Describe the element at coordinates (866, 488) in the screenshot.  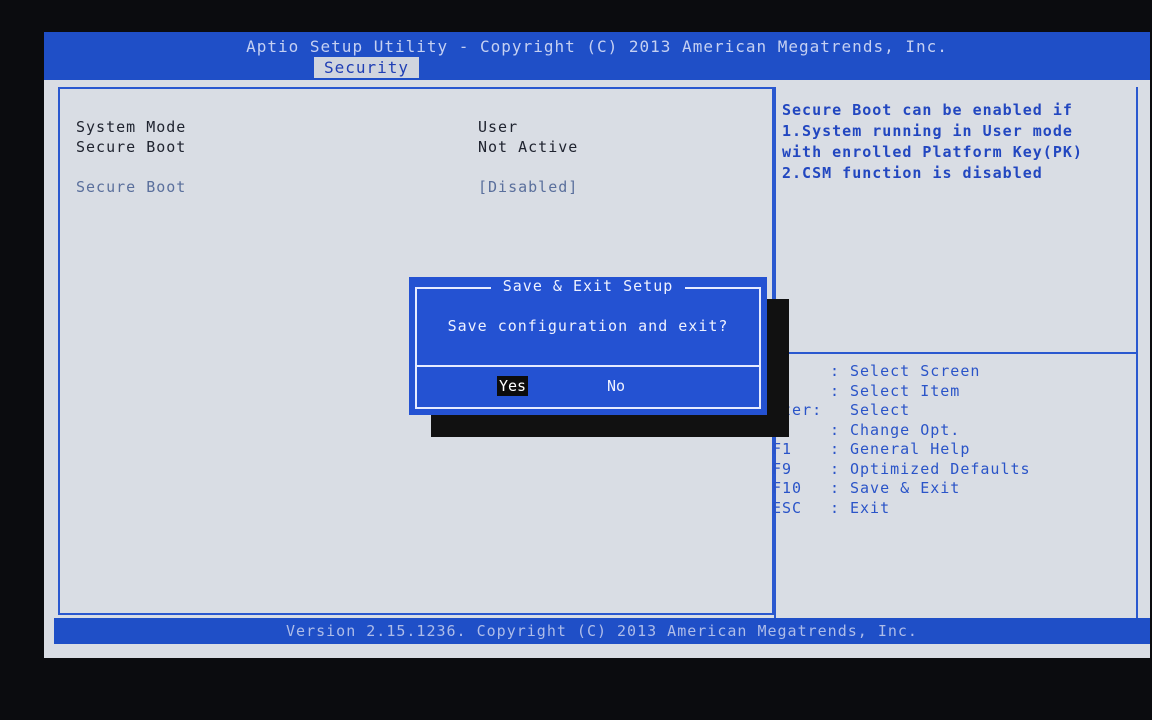
I see `key-row: F10: Save & Exit` at that location.